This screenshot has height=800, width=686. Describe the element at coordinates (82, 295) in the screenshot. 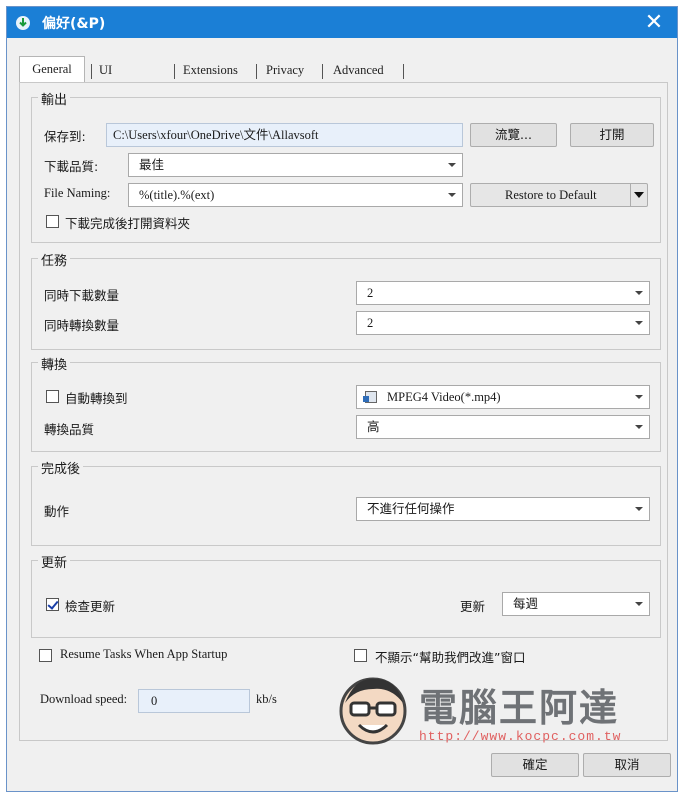

I see `concurrent-downloads-label: 同時下載數量` at that location.